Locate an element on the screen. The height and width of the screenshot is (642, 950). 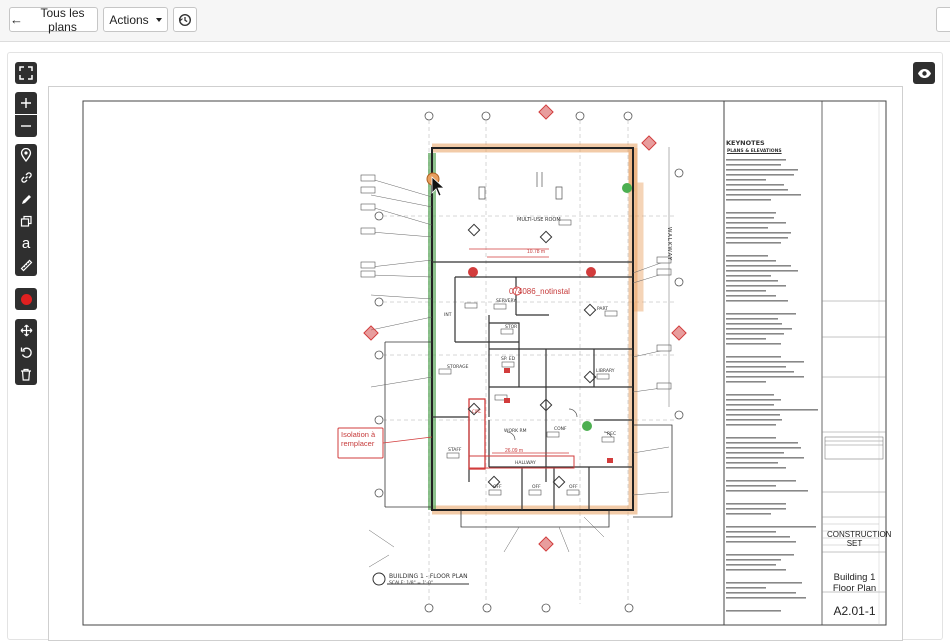
pin-tool is located at coordinates (26, 155).